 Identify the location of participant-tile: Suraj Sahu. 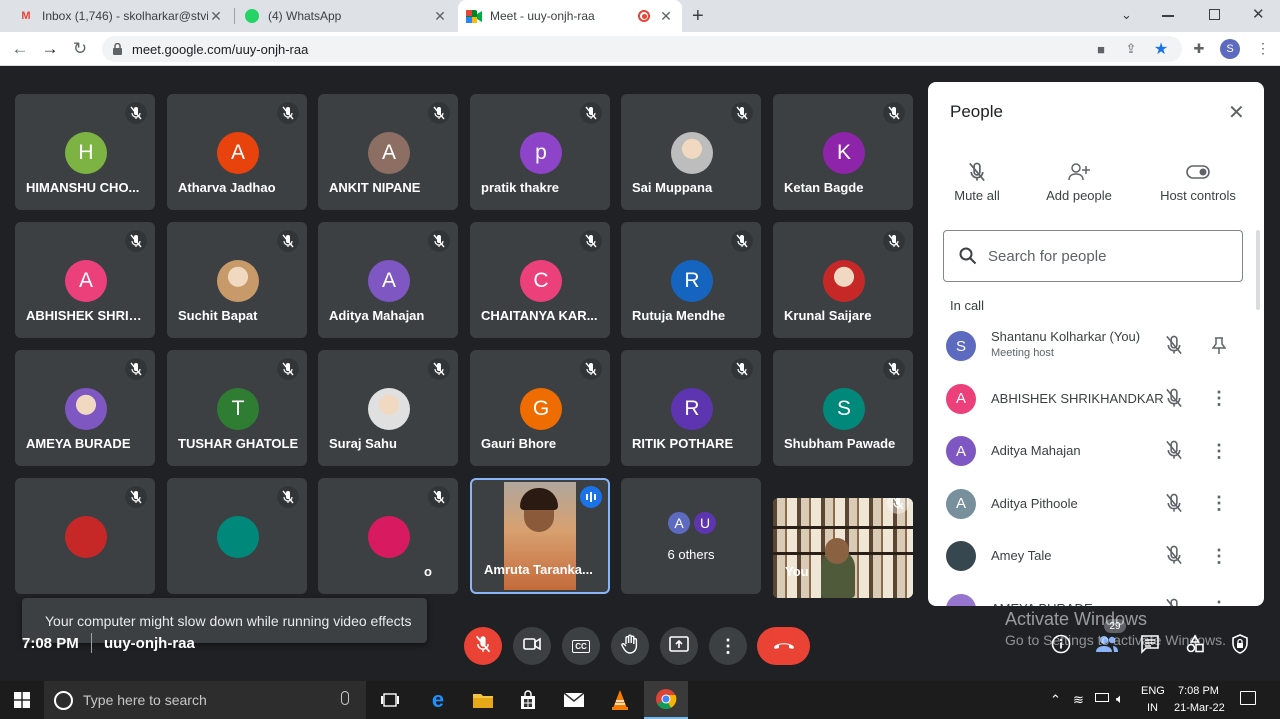
(388, 408).